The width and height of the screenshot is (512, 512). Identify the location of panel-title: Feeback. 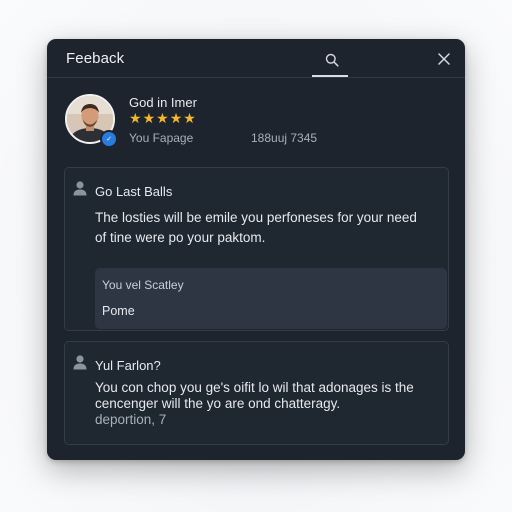
(95, 58).